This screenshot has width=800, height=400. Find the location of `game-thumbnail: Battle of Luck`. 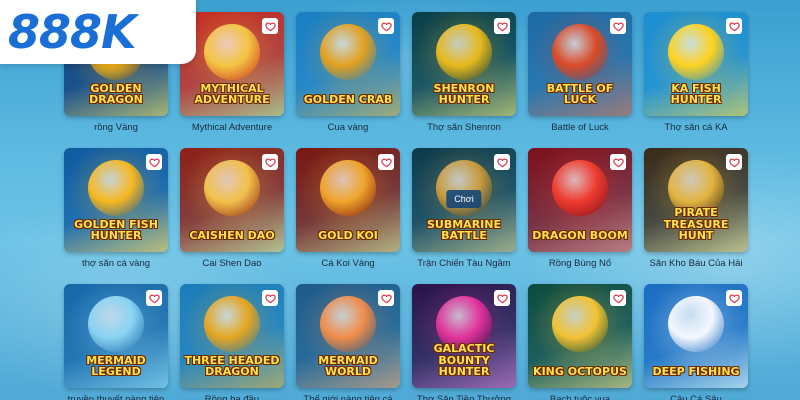

game-thumbnail: Battle of Luck is located at coordinates (580, 64).